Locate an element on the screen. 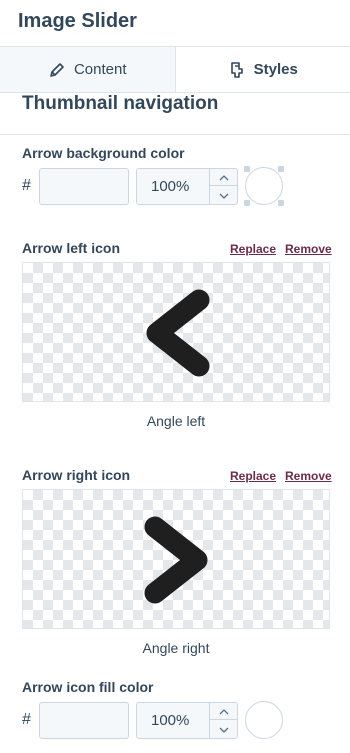 The height and width of the screenshot is (753, 350). arrow-fill-opacity-input: 100% is located at coordinates (187, 720).